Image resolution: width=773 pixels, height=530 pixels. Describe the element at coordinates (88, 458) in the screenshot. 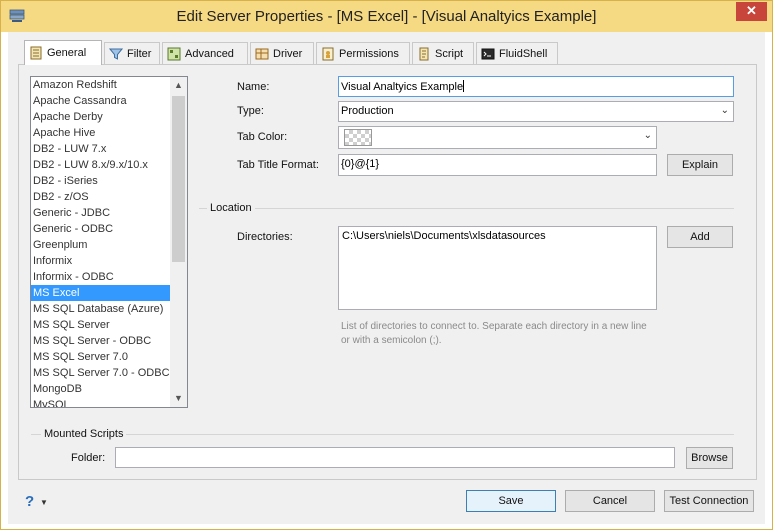

I see `folder-label: Folder:` at that location.